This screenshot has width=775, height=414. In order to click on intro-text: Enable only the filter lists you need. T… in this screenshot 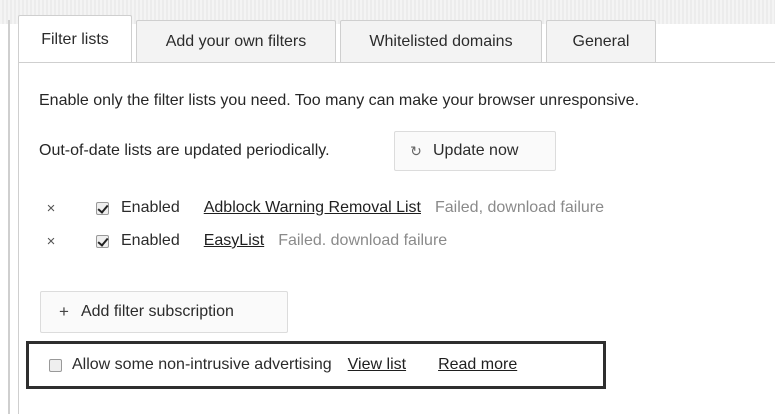, I will do `click(339, 100)`.